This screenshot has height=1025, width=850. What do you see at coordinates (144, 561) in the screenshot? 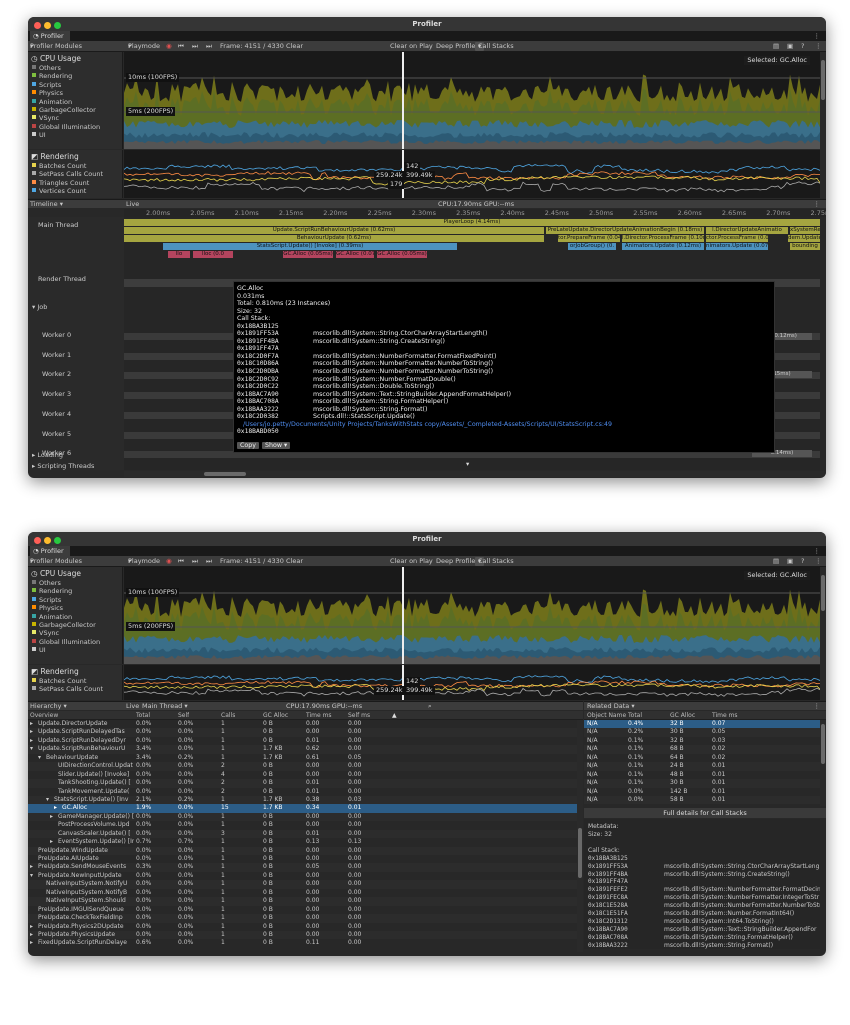
I see `playmode-dropdown-2: Playmode ▾` at bounding box center [144, 561].